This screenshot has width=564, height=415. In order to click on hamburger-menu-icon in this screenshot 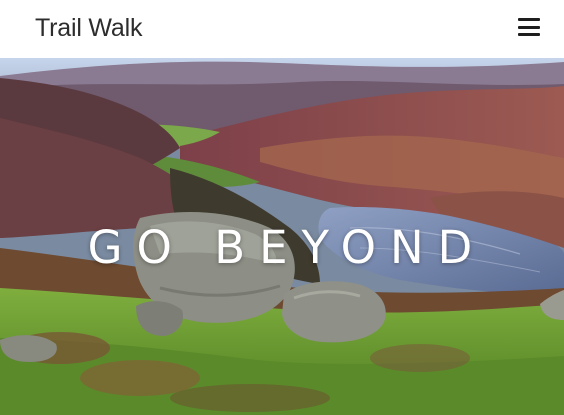, I will do `click(529, 27)`.